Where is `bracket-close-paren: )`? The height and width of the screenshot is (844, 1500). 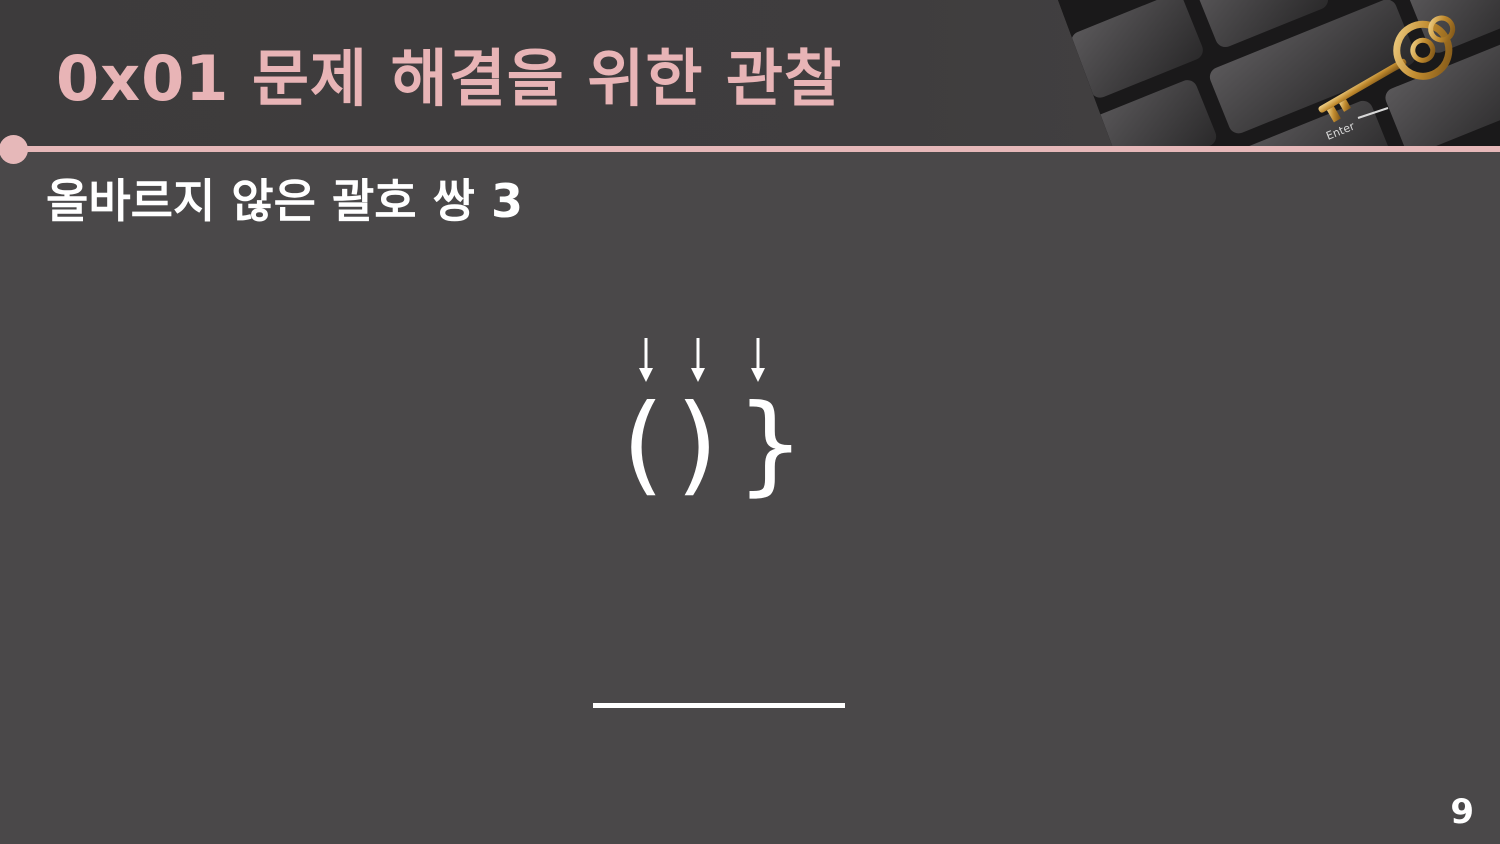 bracket-close-paren: ) is located at coordinates (697, 444).